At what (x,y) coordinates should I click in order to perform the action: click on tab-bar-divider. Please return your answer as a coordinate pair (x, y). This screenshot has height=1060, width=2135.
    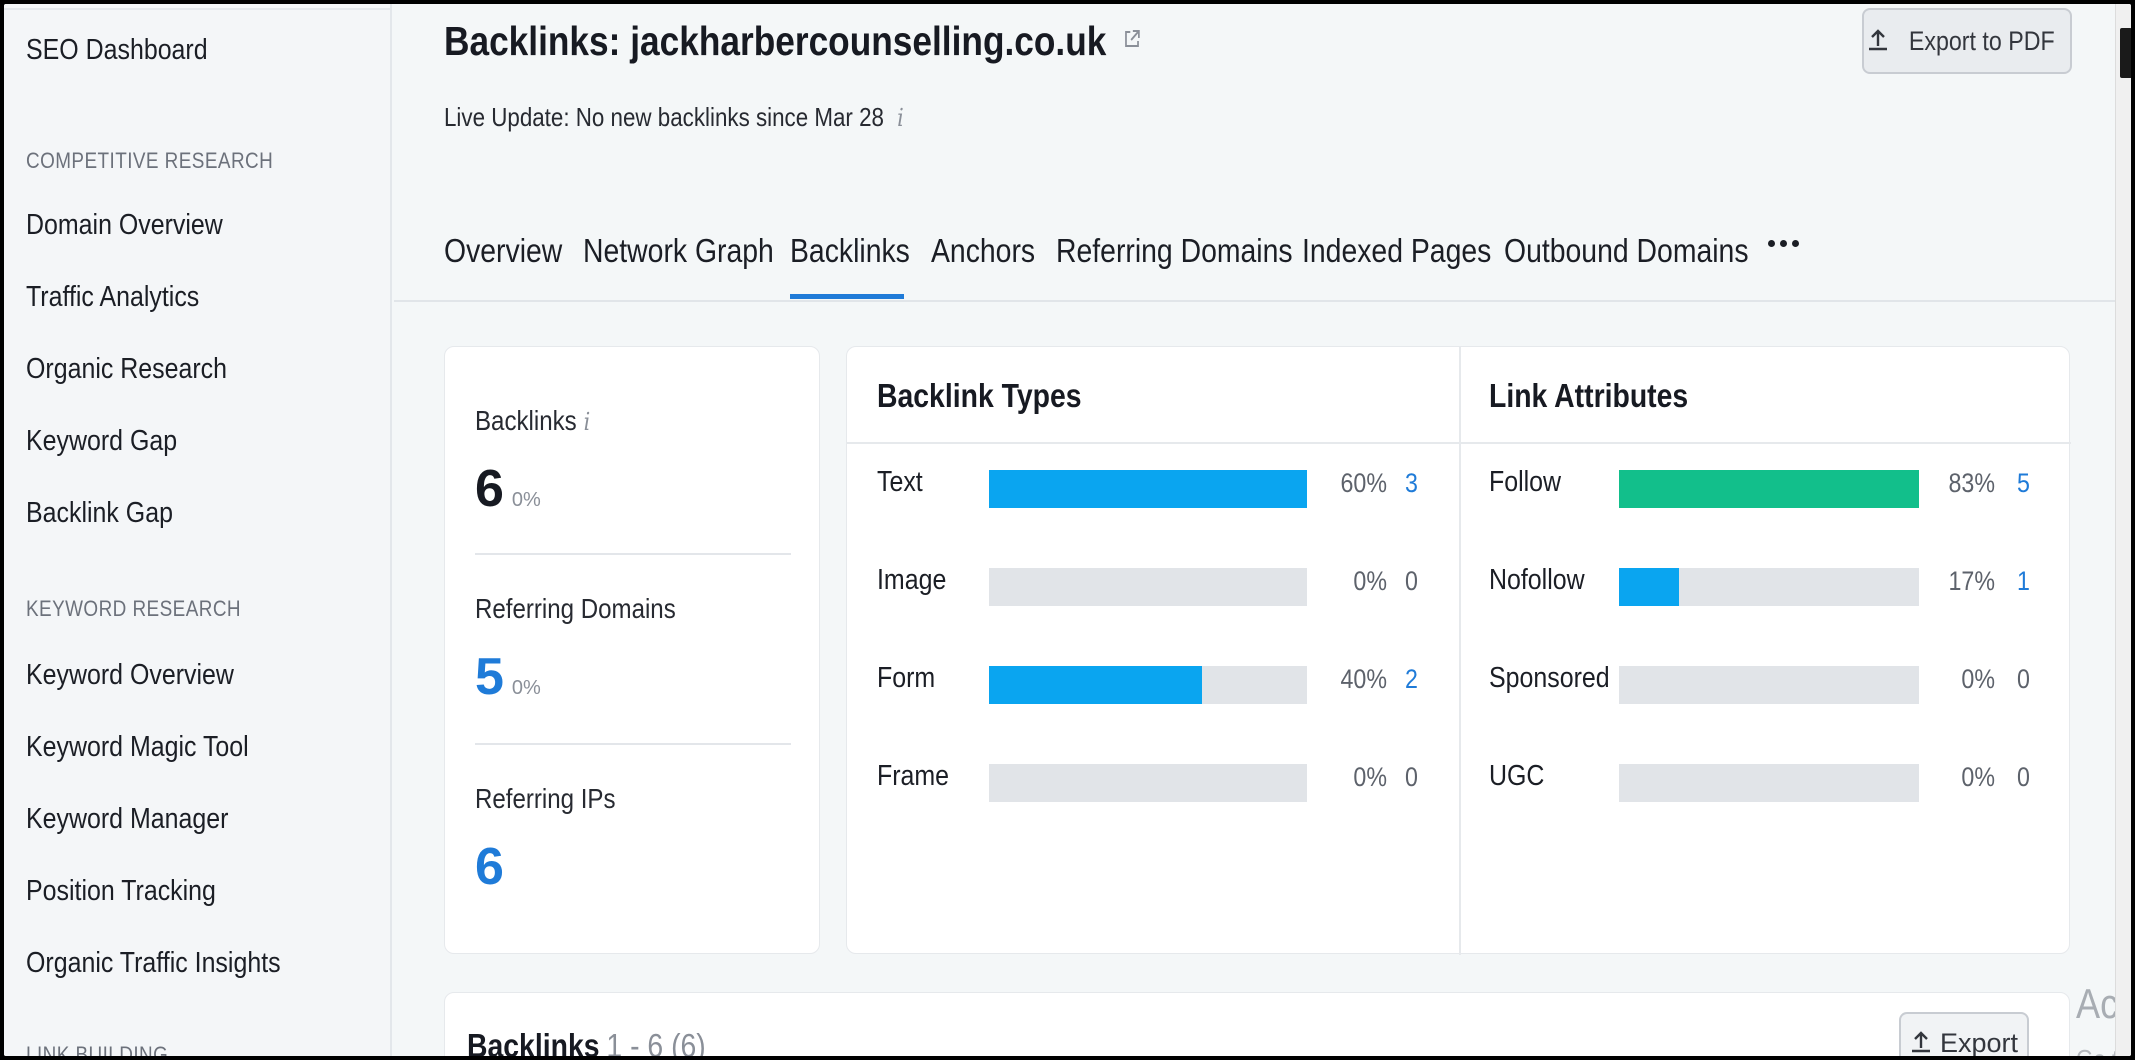
    Looking at the image, I should click on (1261, 301).